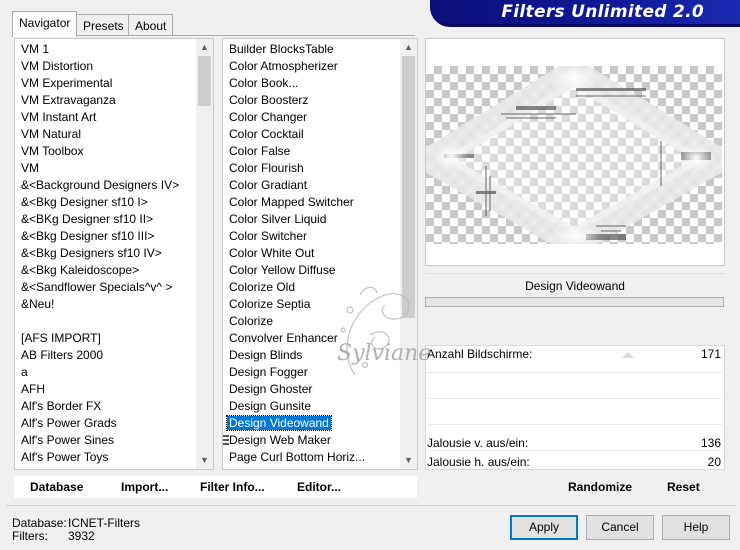 This screenshot has height=550, width=740. Describe the element at coordinates (105, 338) in the screenshot. I see `list-item: [AFS IMPORT]` at that location.